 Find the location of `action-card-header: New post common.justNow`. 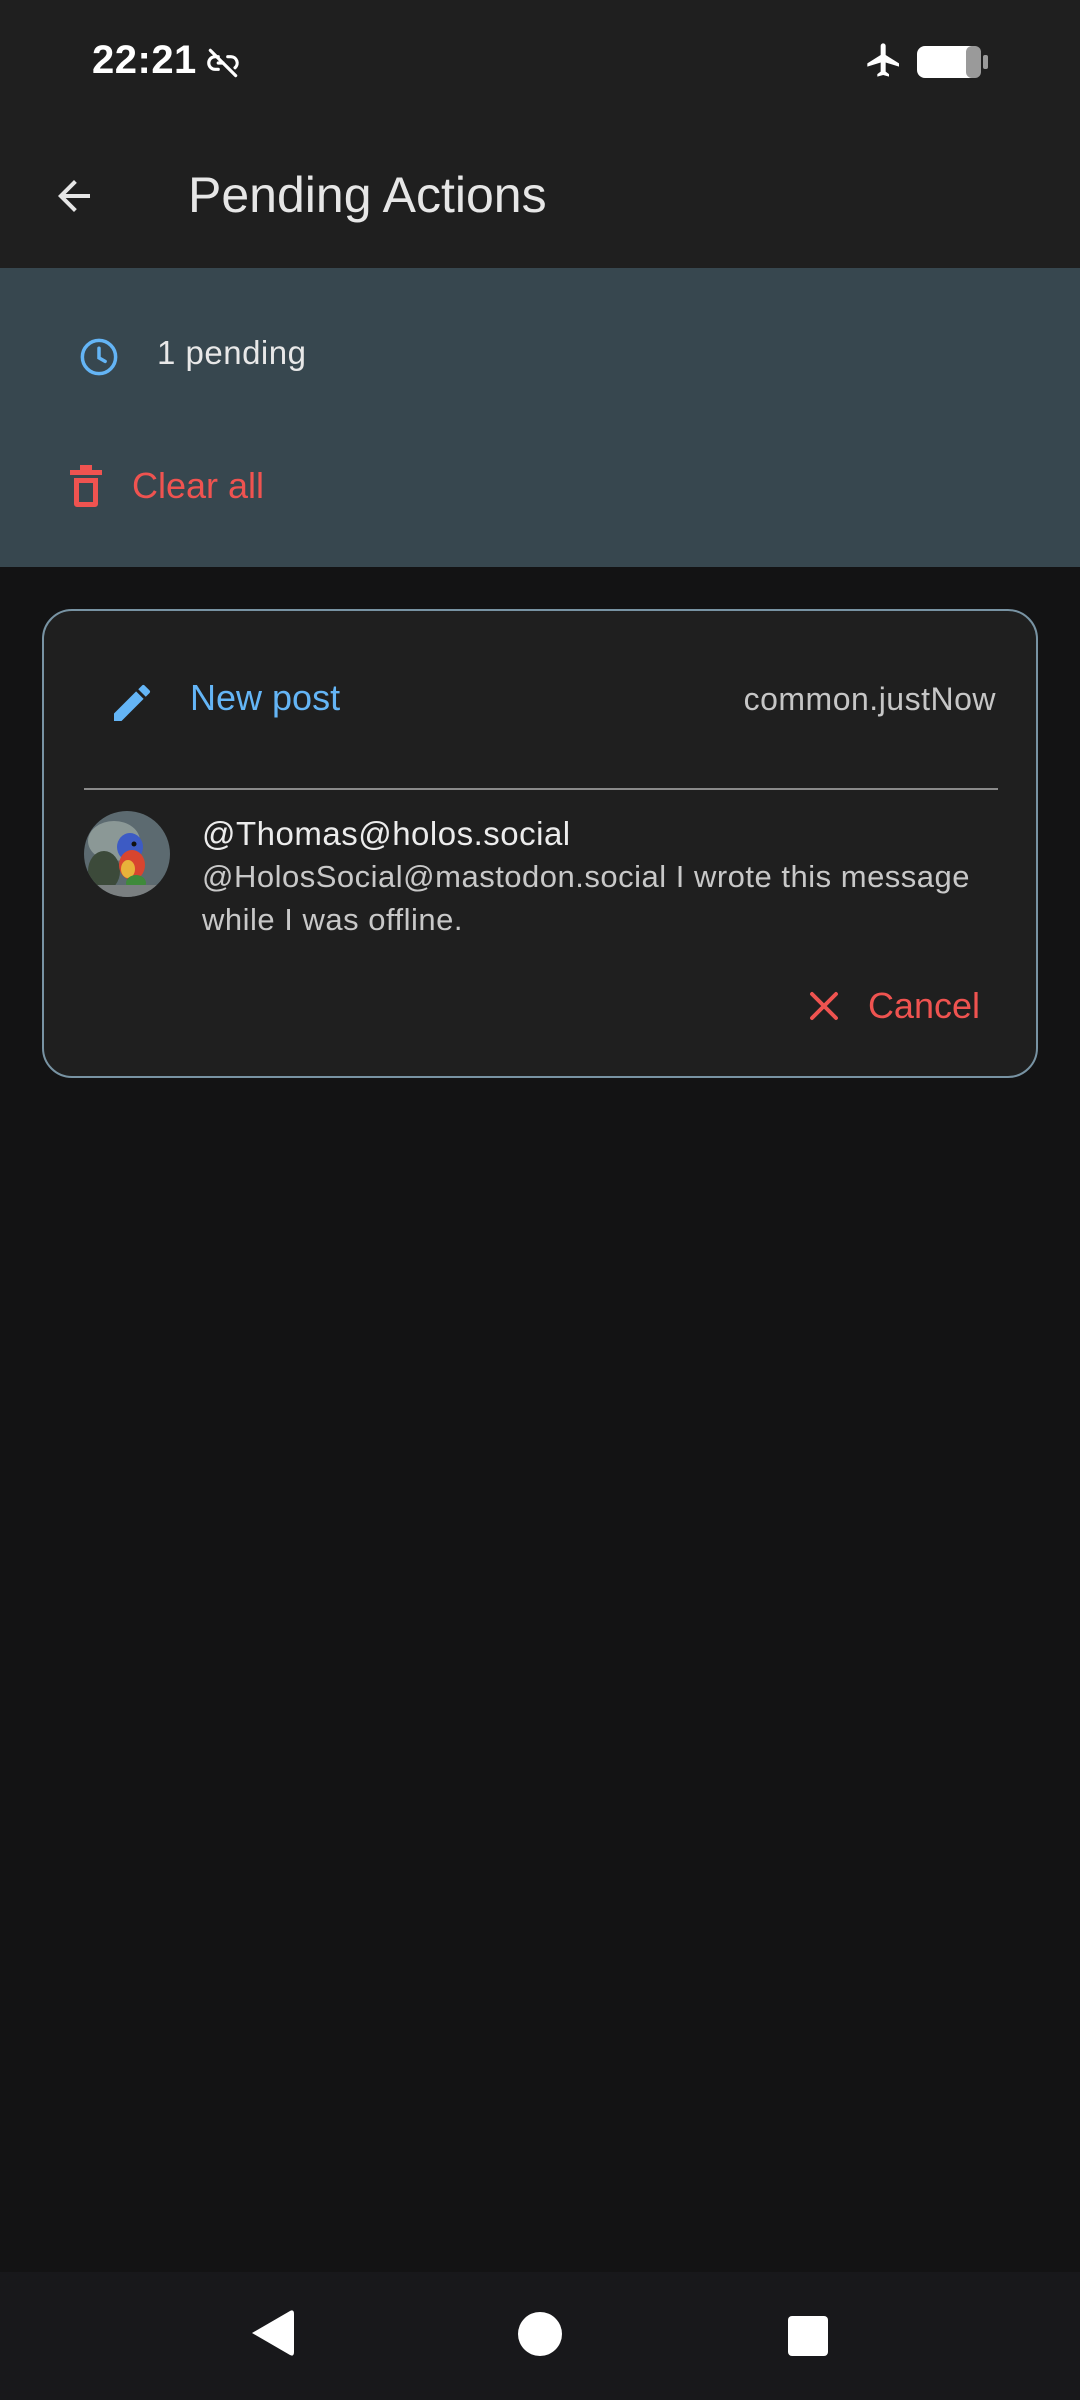

action-card-header: New post common.justNow is located at coordinates (540, 700).